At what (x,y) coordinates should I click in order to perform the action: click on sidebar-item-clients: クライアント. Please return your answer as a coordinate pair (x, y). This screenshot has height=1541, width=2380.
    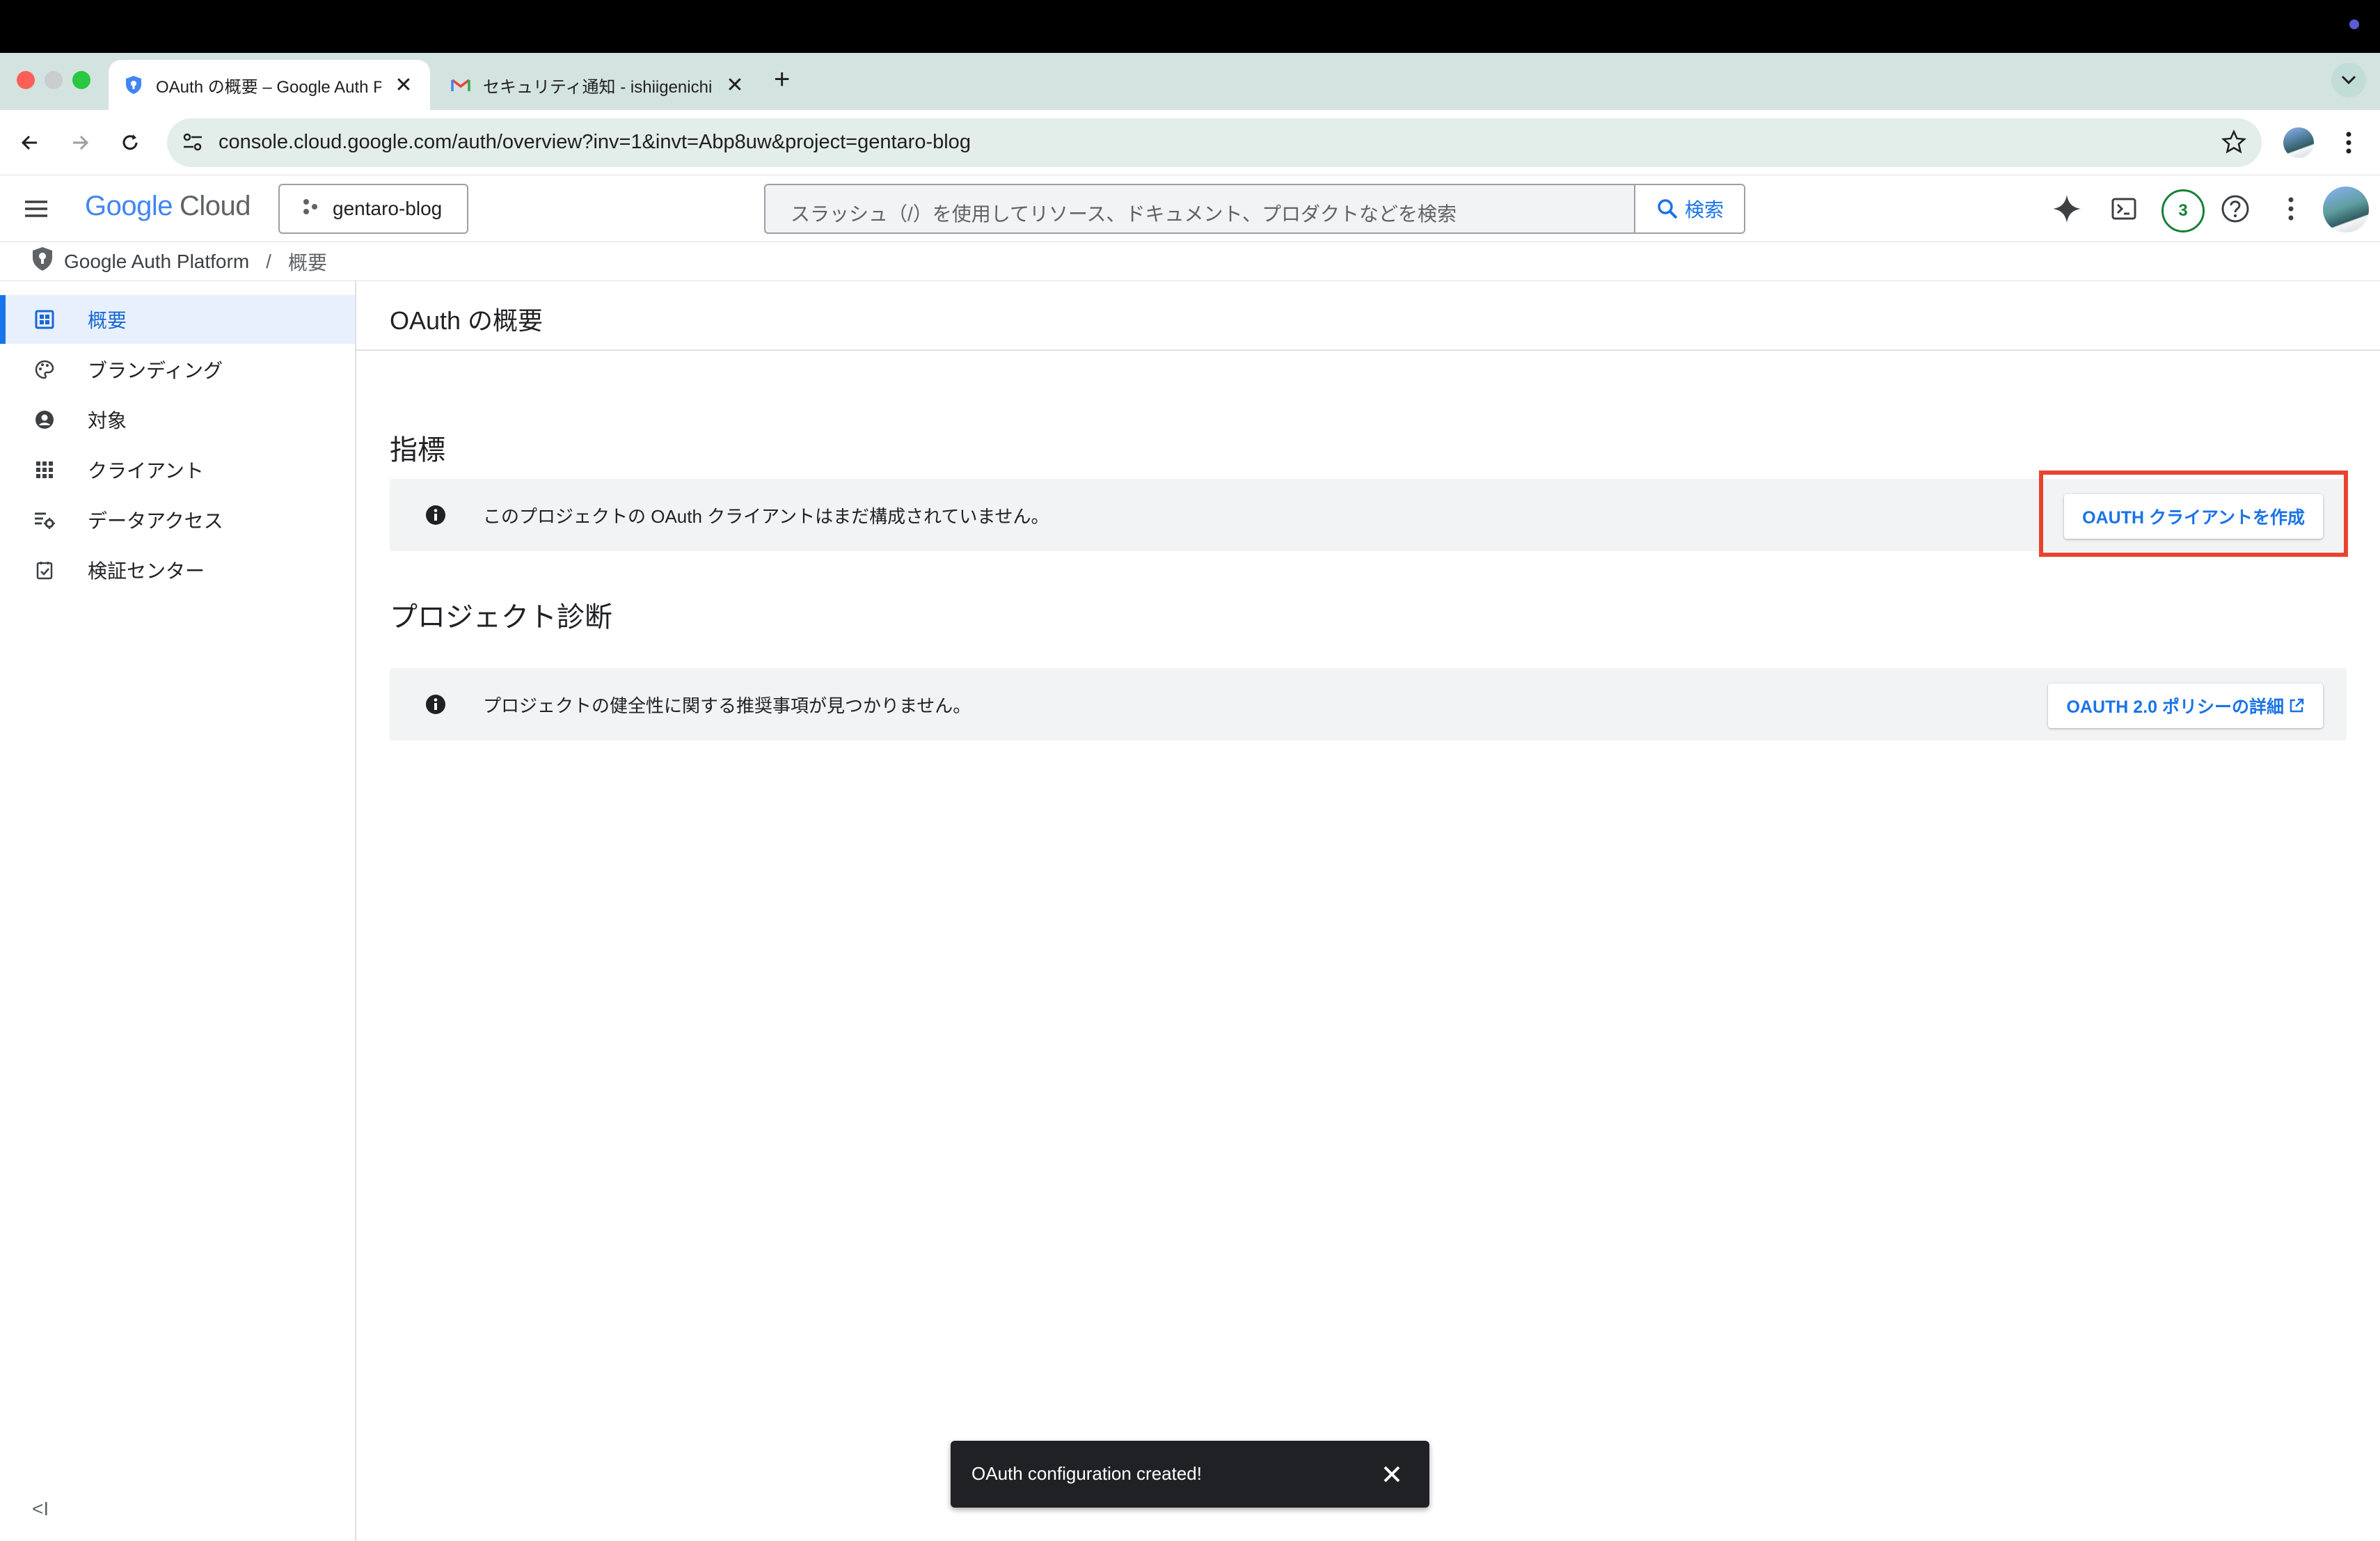
    Looking at the image, I should click on (177, 469).